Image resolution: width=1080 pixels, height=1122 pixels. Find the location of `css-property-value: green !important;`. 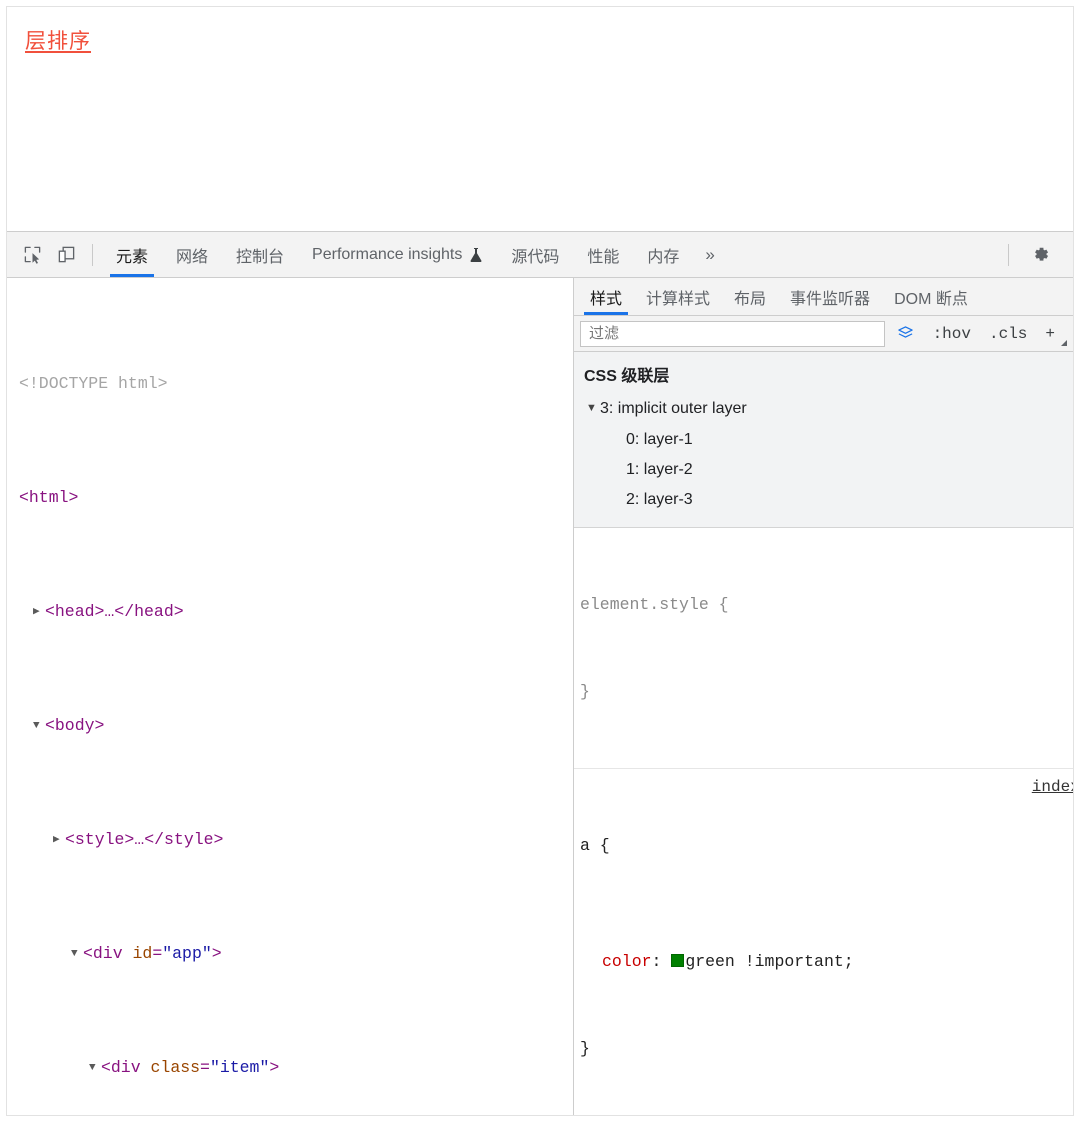

css-property-value: green !important; is located at coordinates (769, 961).